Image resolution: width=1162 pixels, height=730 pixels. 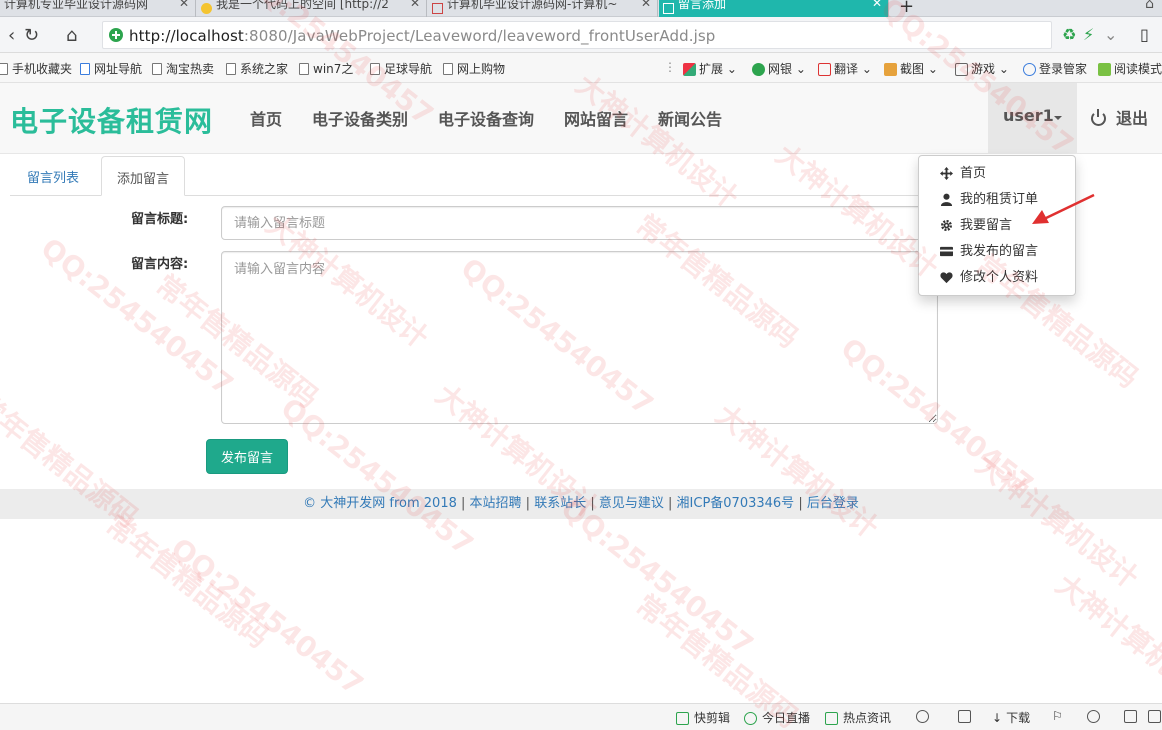 What do you see at coordinates (631, 503) in the screenshot?
I see `footer-link: 意见与建议` at bounding box center [631, 503].